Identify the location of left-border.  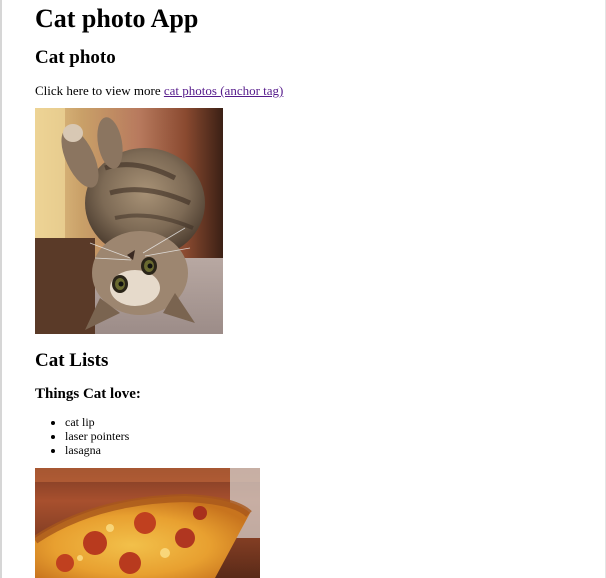
(1, 289).